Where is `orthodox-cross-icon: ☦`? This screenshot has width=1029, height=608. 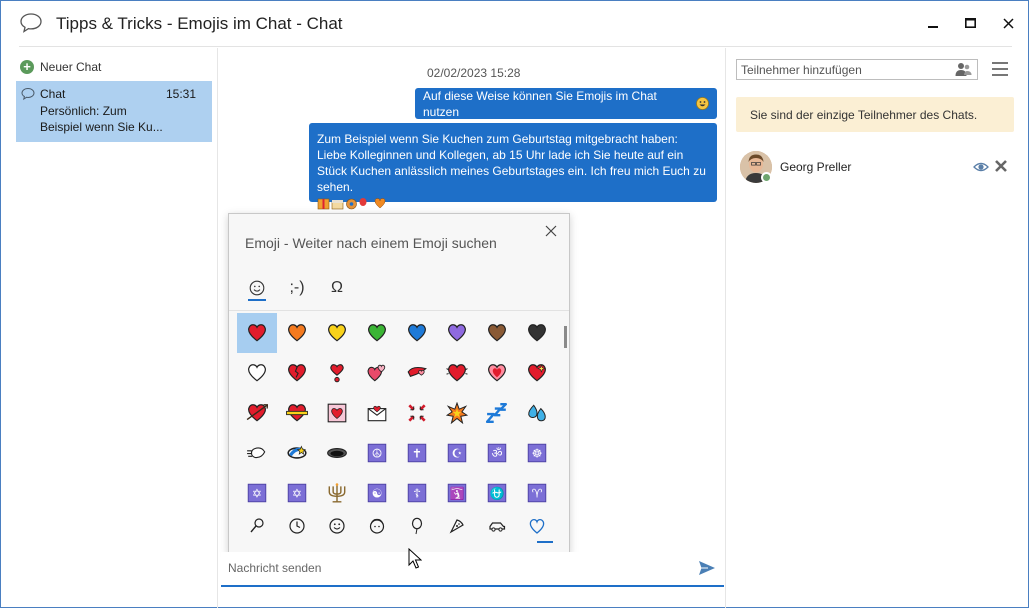 orthodox-cross-icon: ☦ is located at coordinates (417, 493).